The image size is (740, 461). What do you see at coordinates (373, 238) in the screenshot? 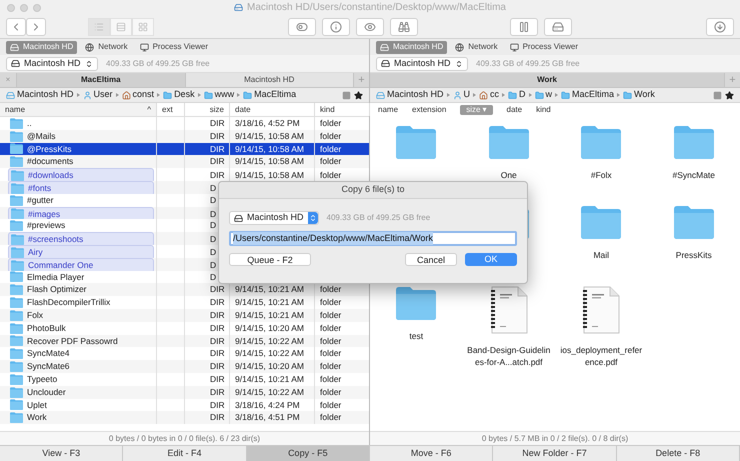
I see `path-field: /Users/constantine/Desktop/www/MacEltima/Work` at bounding box center [373, 238].